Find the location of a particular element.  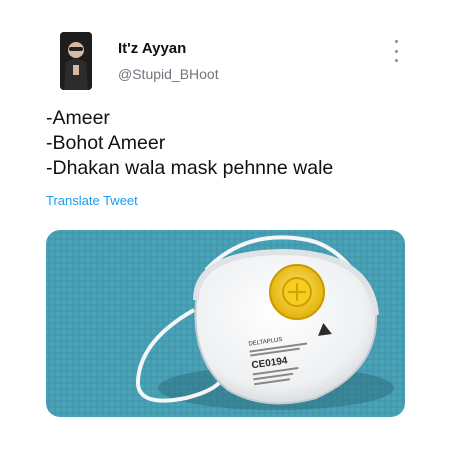

tweet-line: -Bohot Ameer is located at coordinates (106, 143).